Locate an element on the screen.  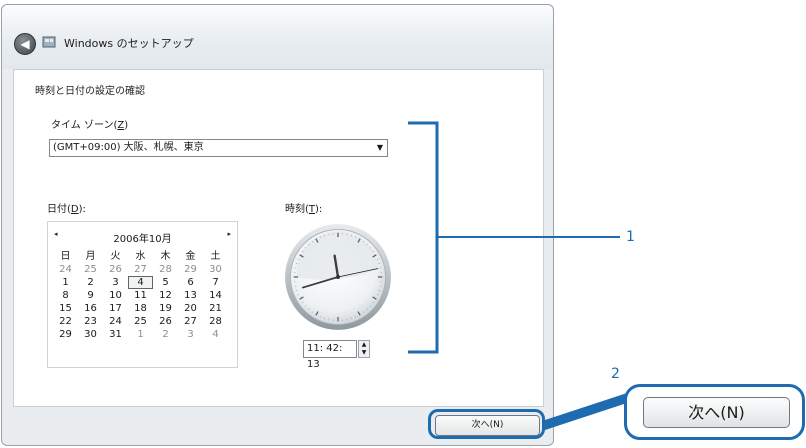
timezone-label: タイム ゾーン(Z) is located at coordinates (90, 125).